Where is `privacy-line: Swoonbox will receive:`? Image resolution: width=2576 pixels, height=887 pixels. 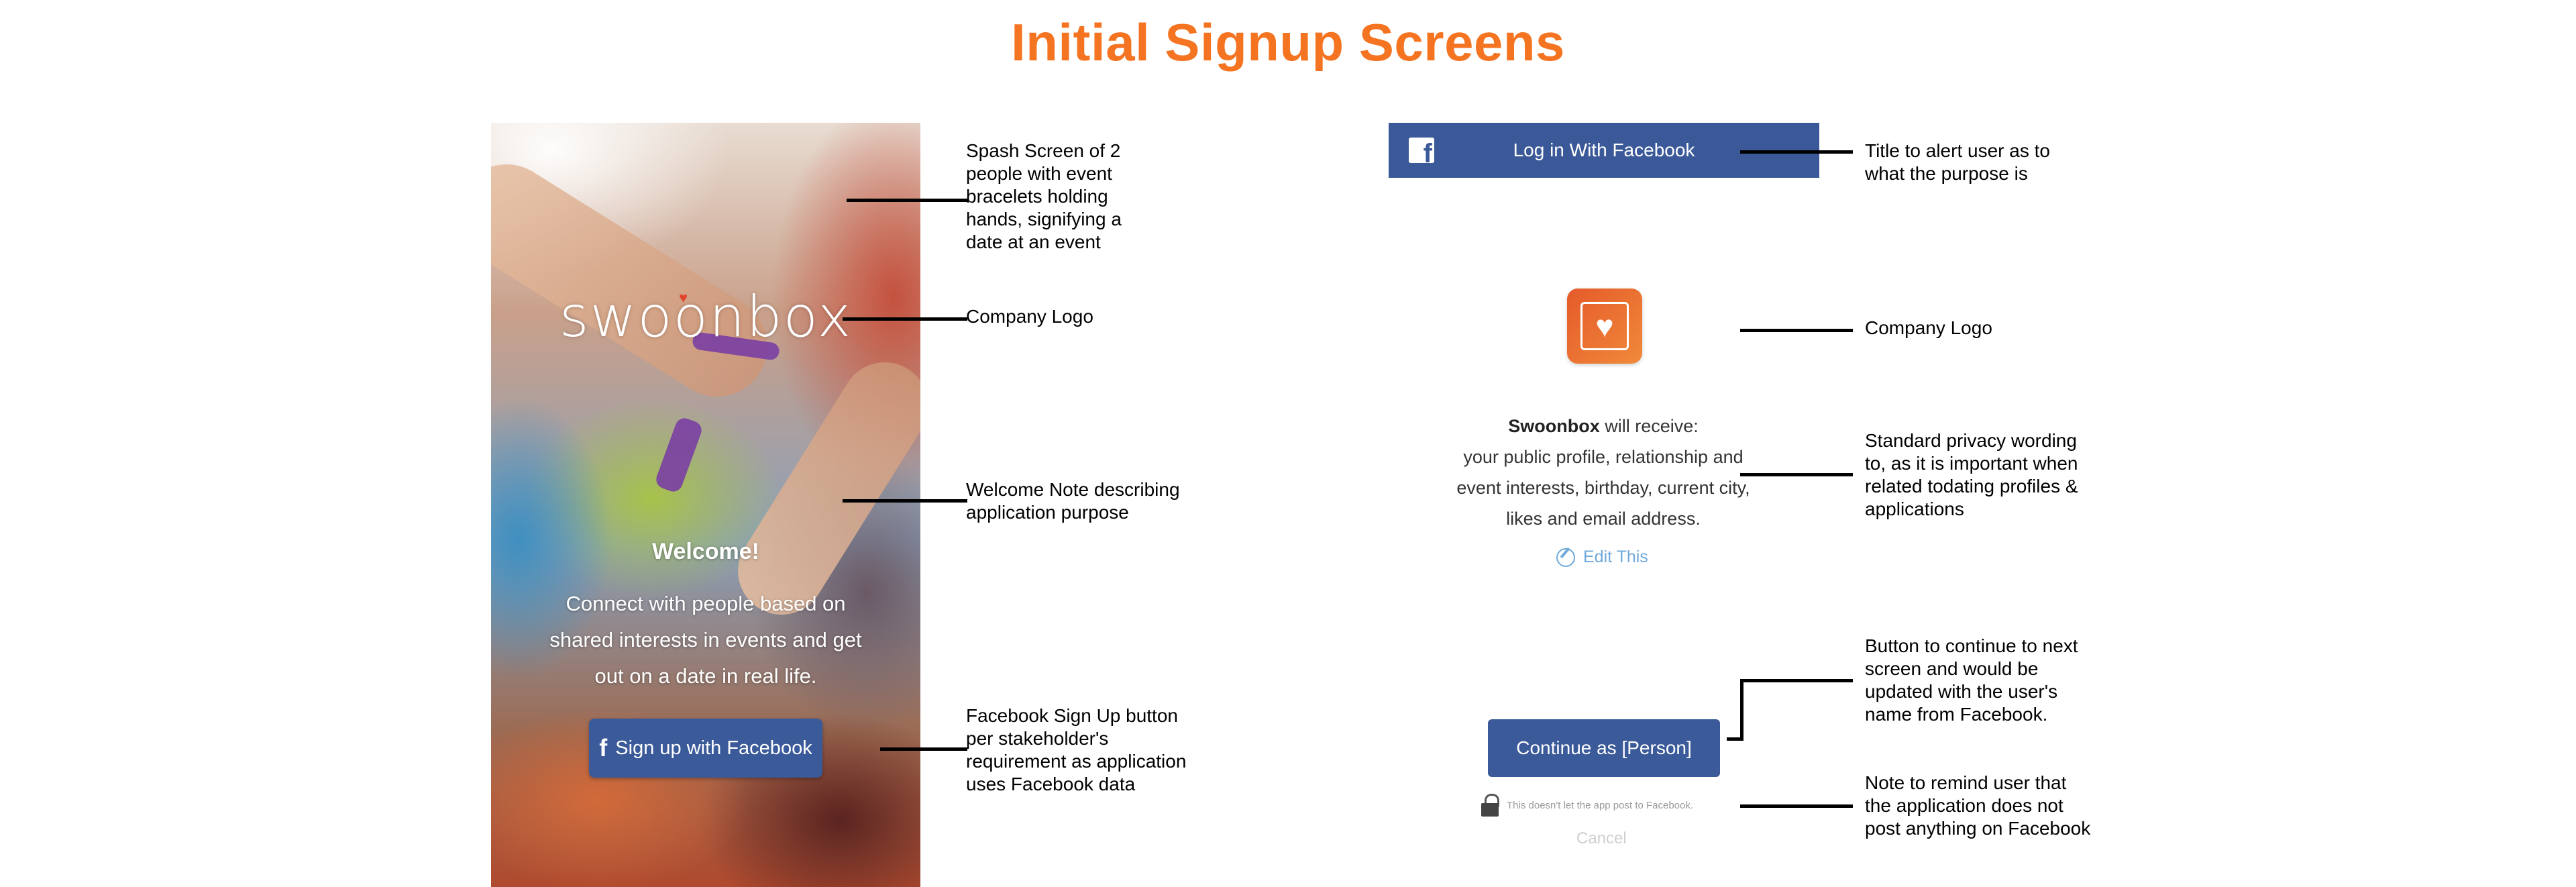 privacy-line: Swoonbox will receive: is located at coordinates (1603, 426).